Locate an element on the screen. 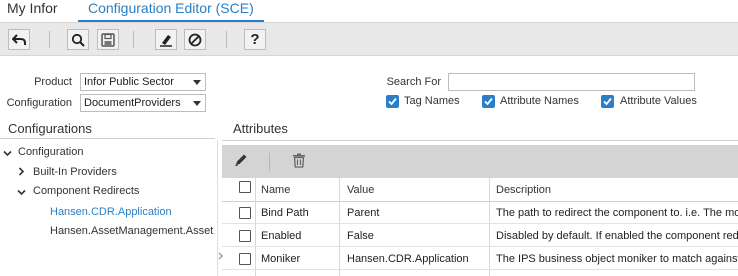  select-all-checkbox is located at coordinates (245, 187).